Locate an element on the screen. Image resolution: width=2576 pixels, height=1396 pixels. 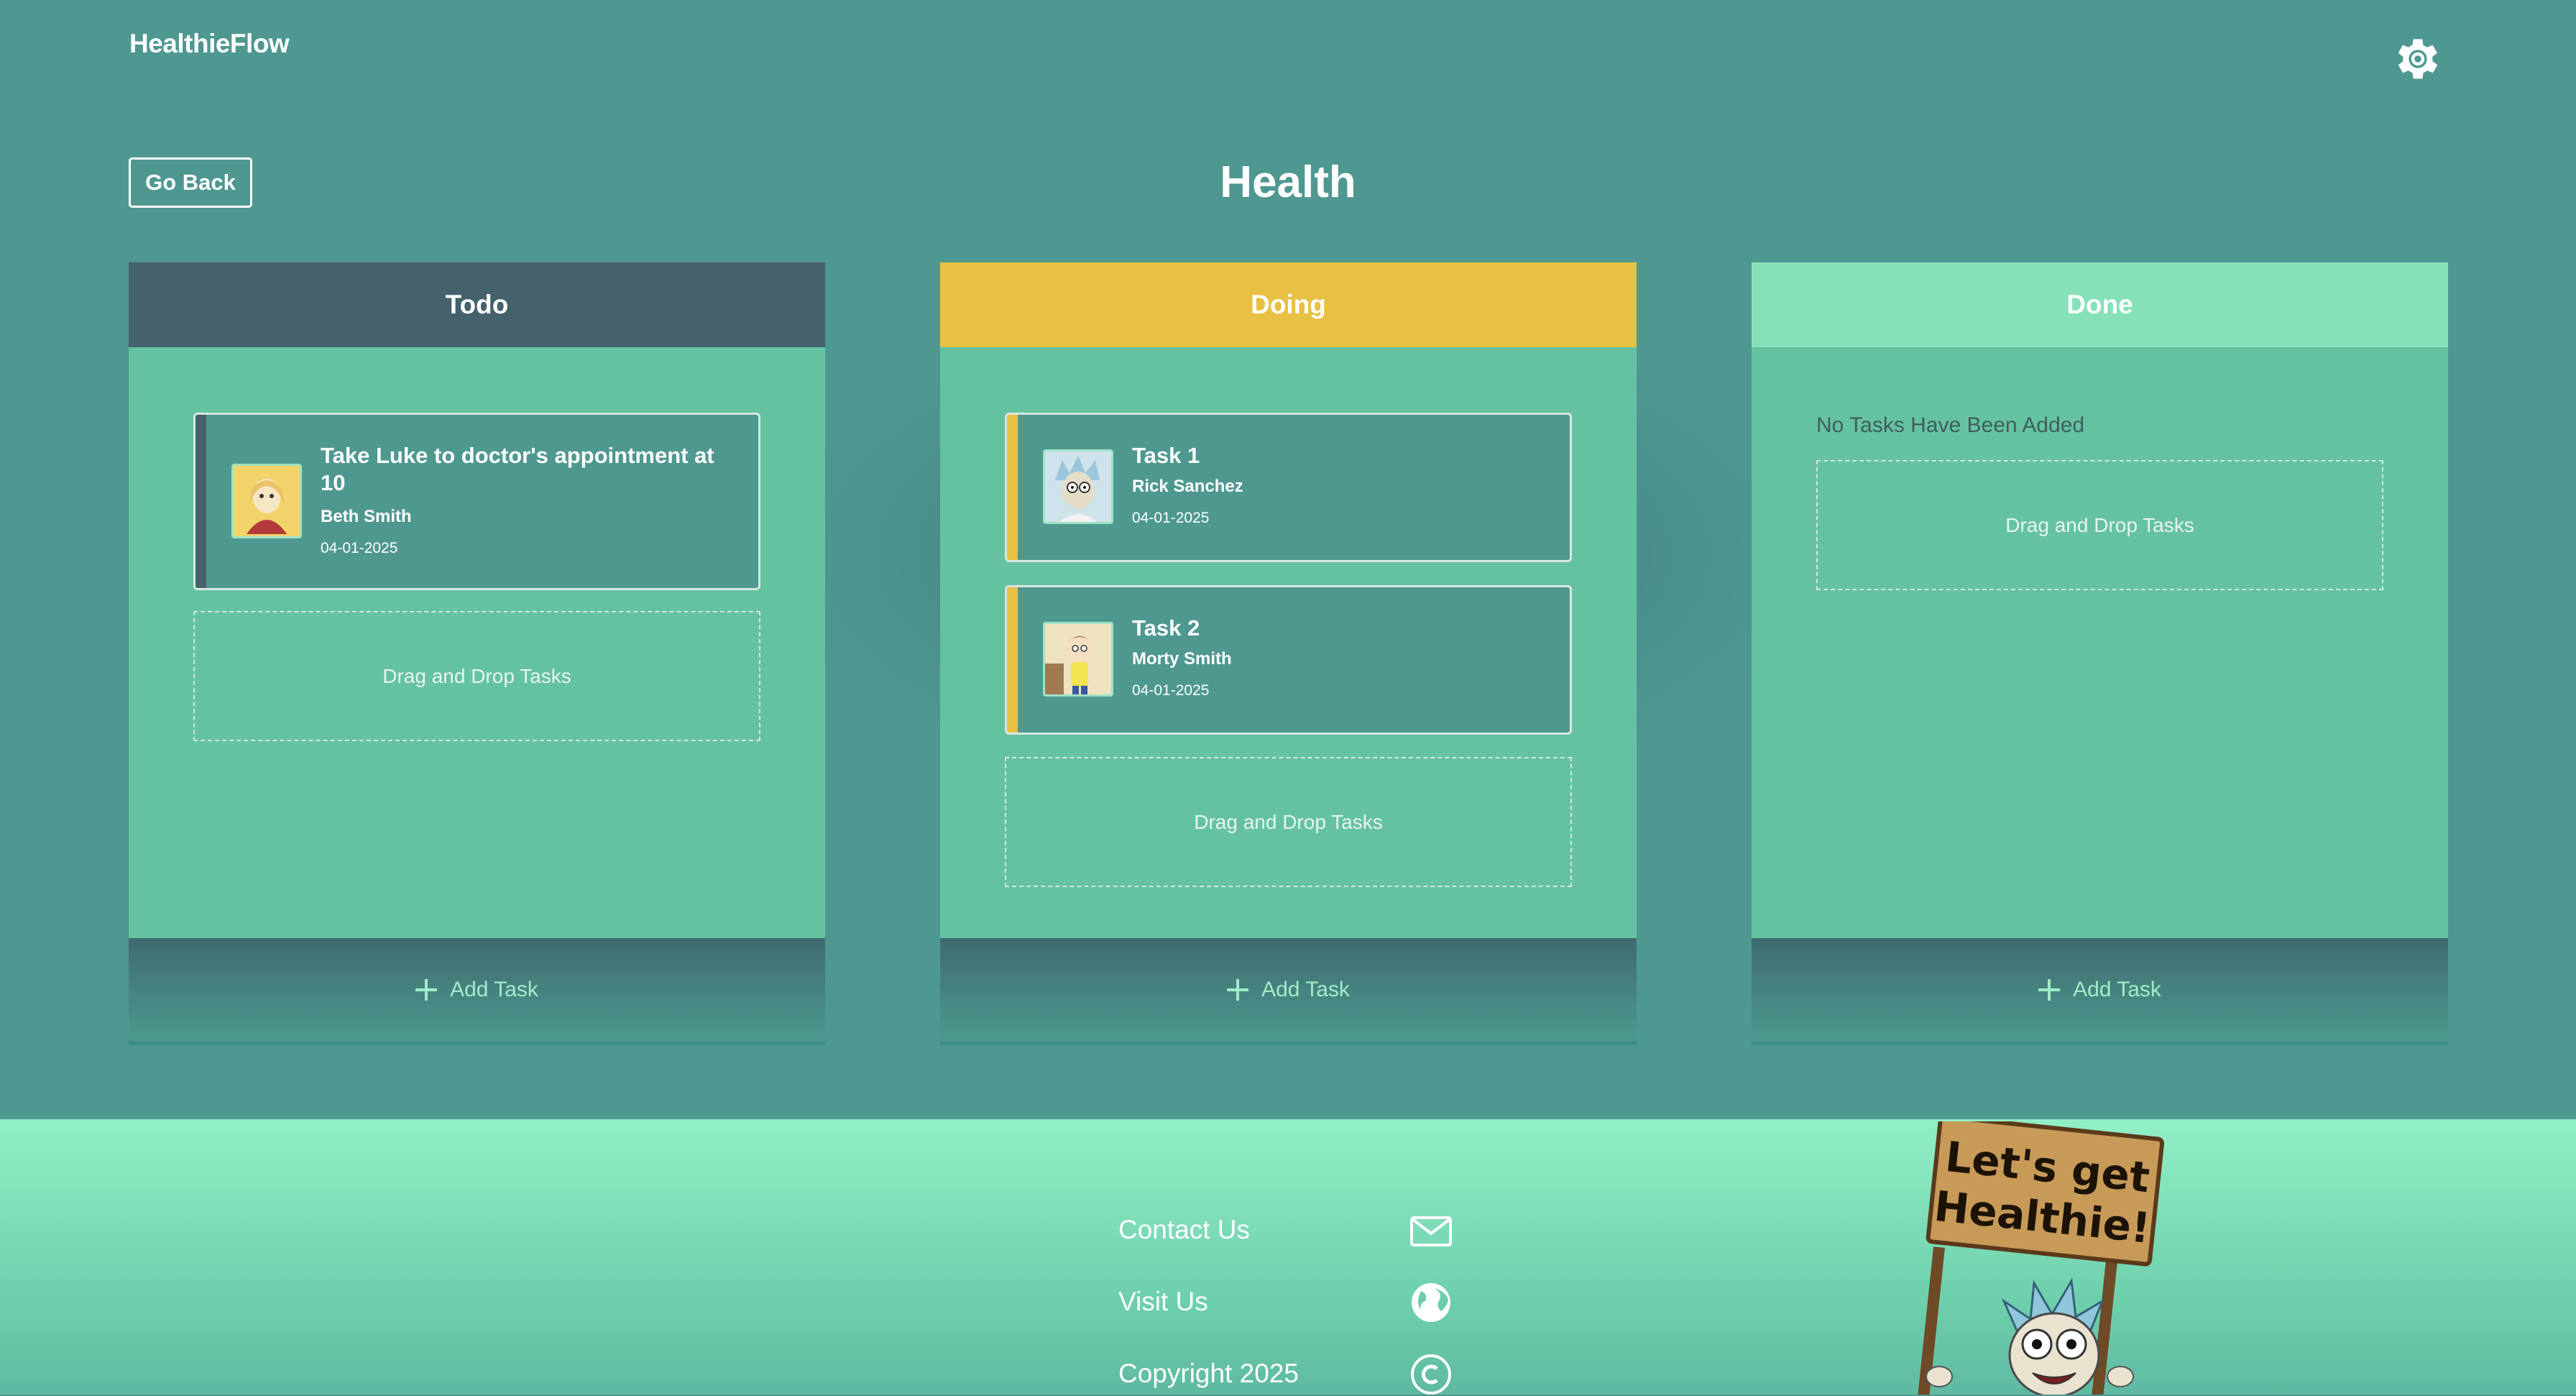
mail-icon is located at coordinates (1431, 1230).